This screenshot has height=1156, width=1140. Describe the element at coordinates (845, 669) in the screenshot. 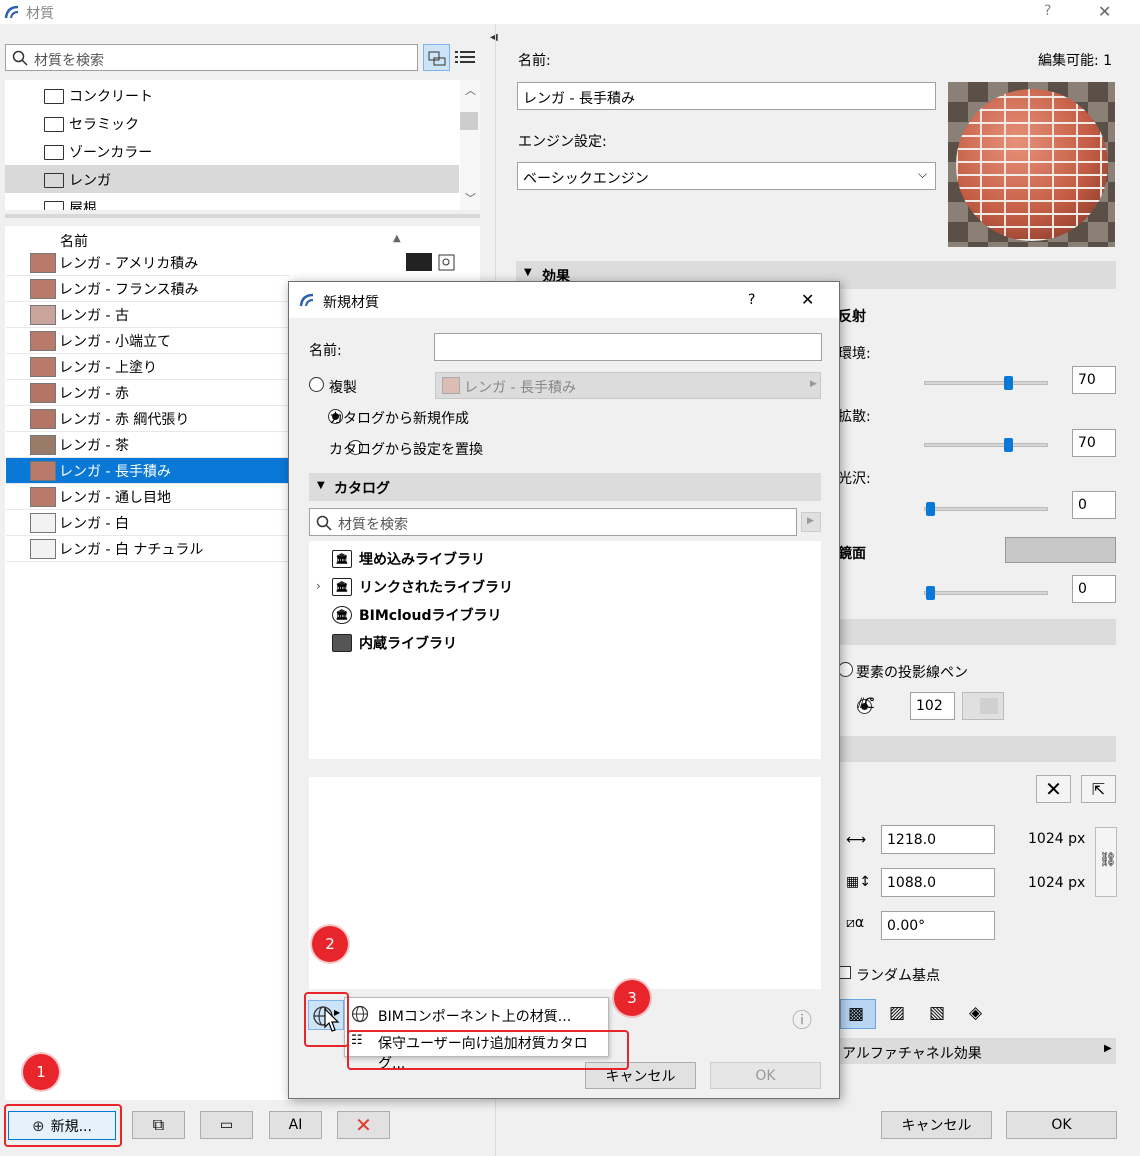

I see `pen-radio` at that location.